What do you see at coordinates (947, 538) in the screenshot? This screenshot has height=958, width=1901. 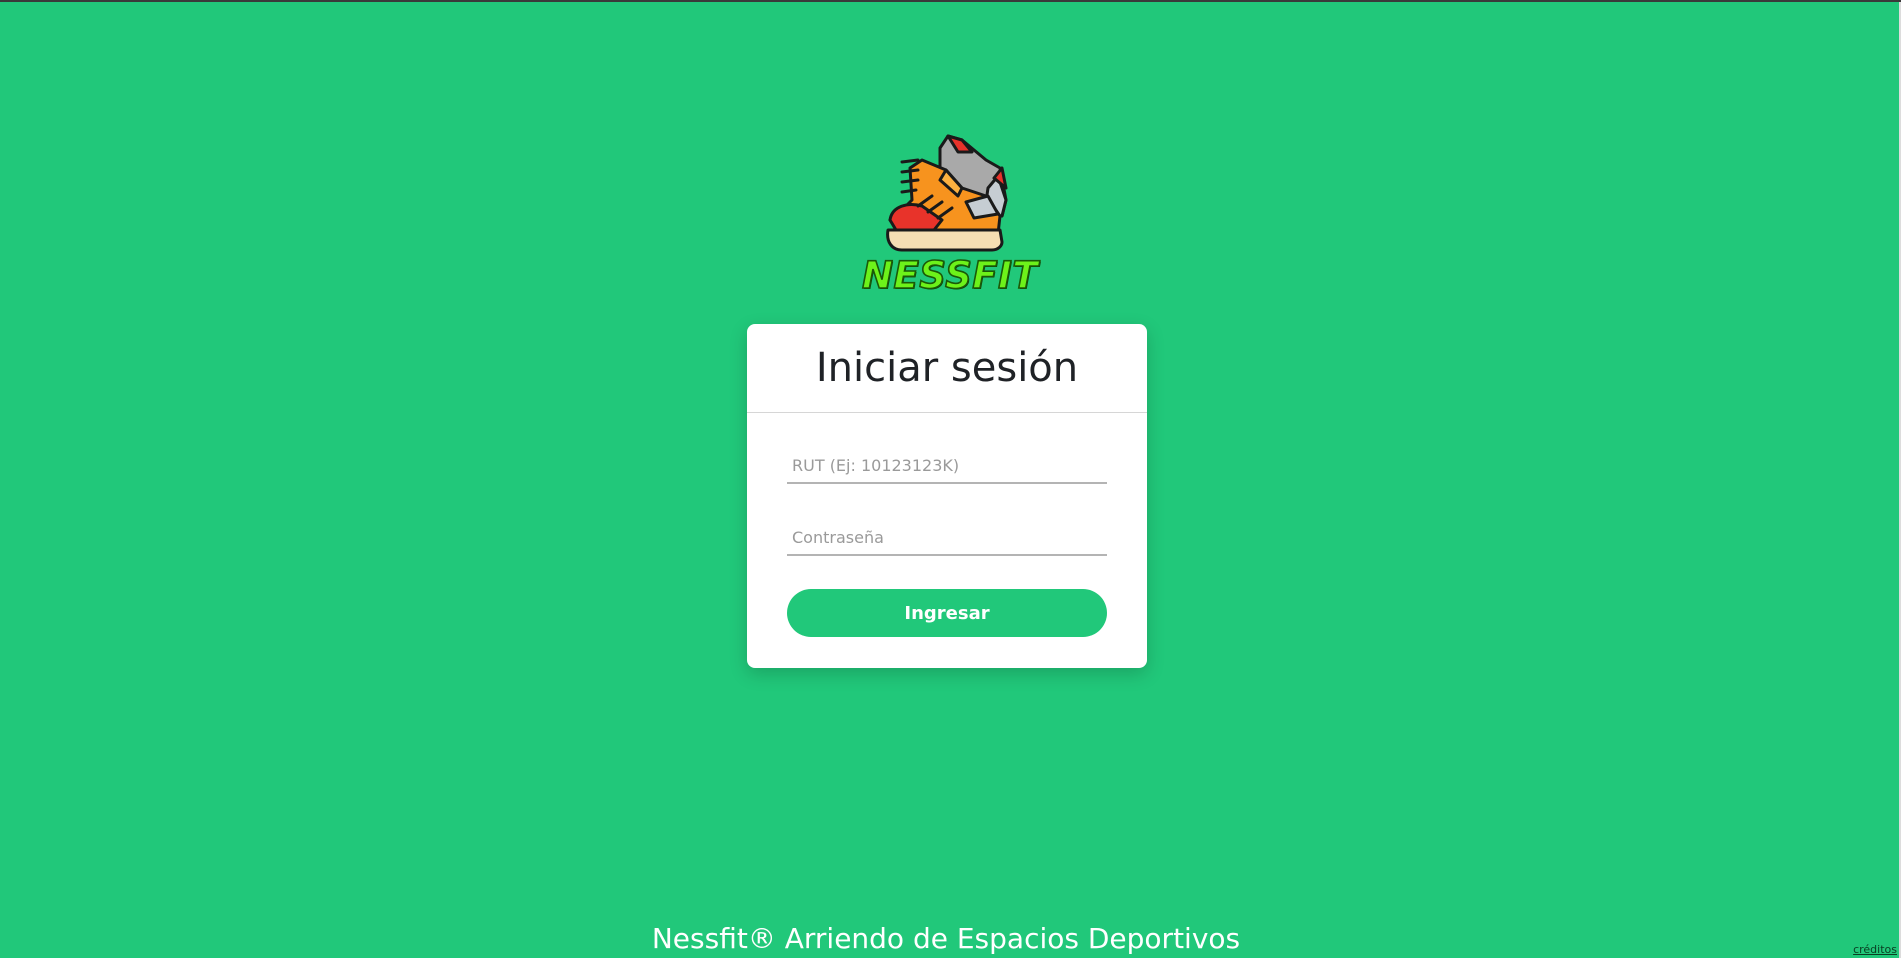 I see `password-input` at bounding box center [947, 538].